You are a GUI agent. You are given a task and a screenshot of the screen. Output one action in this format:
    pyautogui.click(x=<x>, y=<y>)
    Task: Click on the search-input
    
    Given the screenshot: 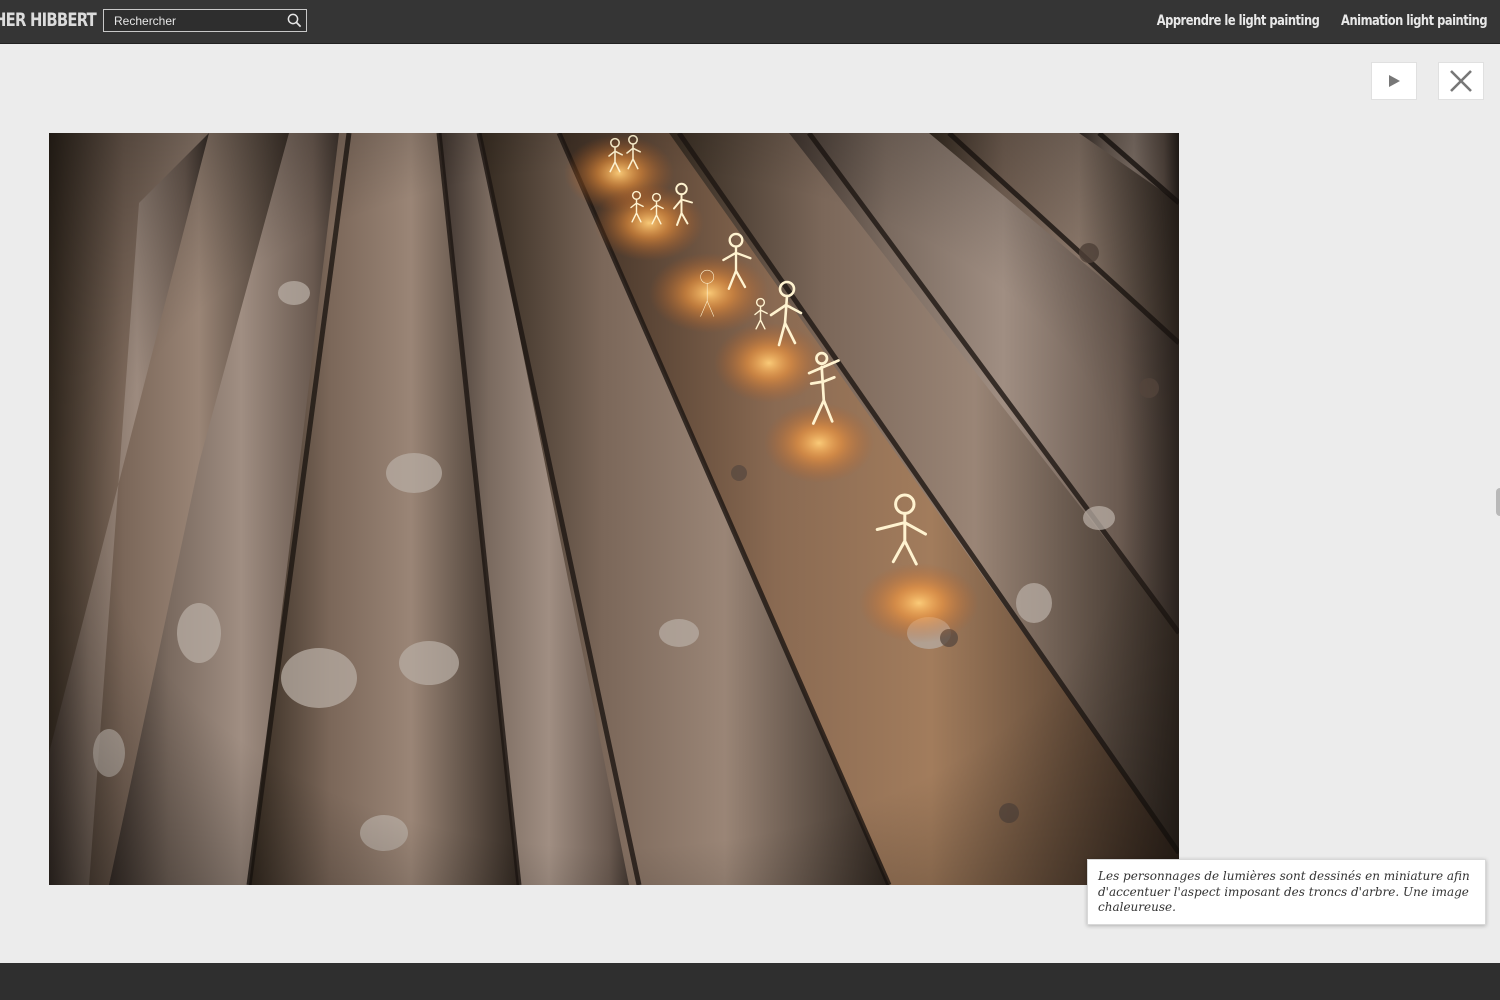 What is the action you would take?
    pyautogui.click(x=191, y=20)
    